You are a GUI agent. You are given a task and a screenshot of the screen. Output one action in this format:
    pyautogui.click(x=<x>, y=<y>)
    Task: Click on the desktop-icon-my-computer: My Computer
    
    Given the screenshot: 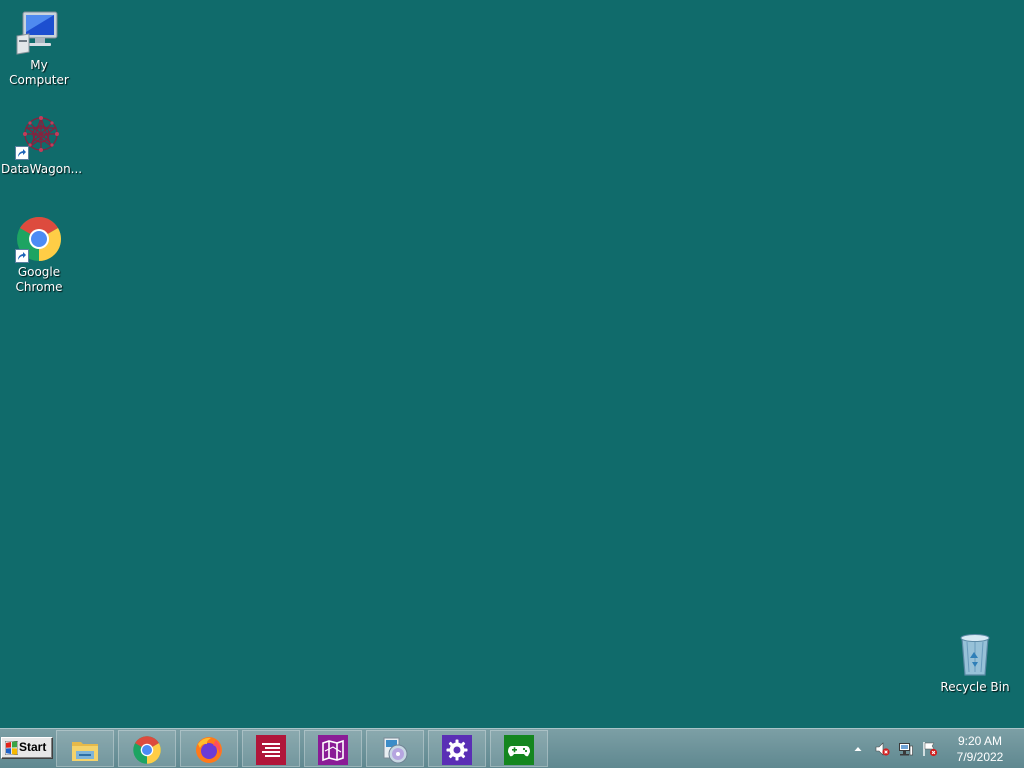 What is the action you would take?
    pyautogui.click(x=39, y=48)
    